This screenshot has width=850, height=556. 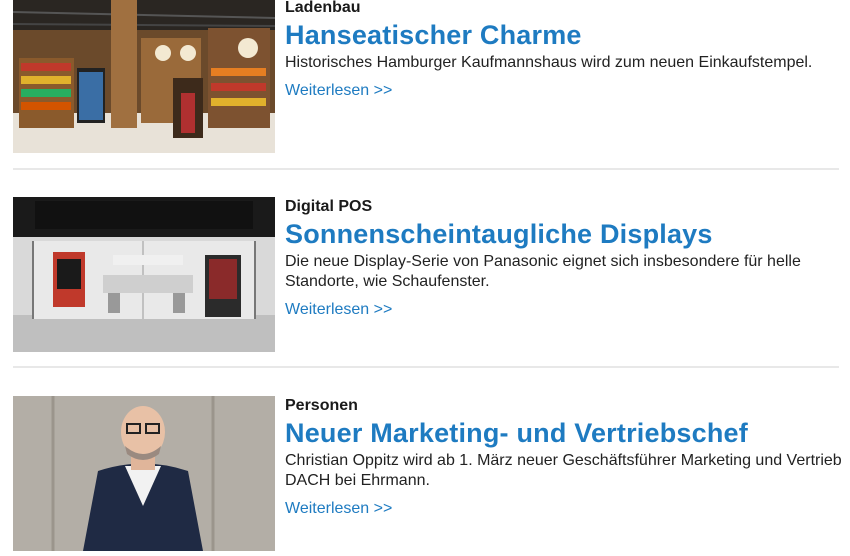 I want to click on article-image-store-interior, so click(x=144, y=76).